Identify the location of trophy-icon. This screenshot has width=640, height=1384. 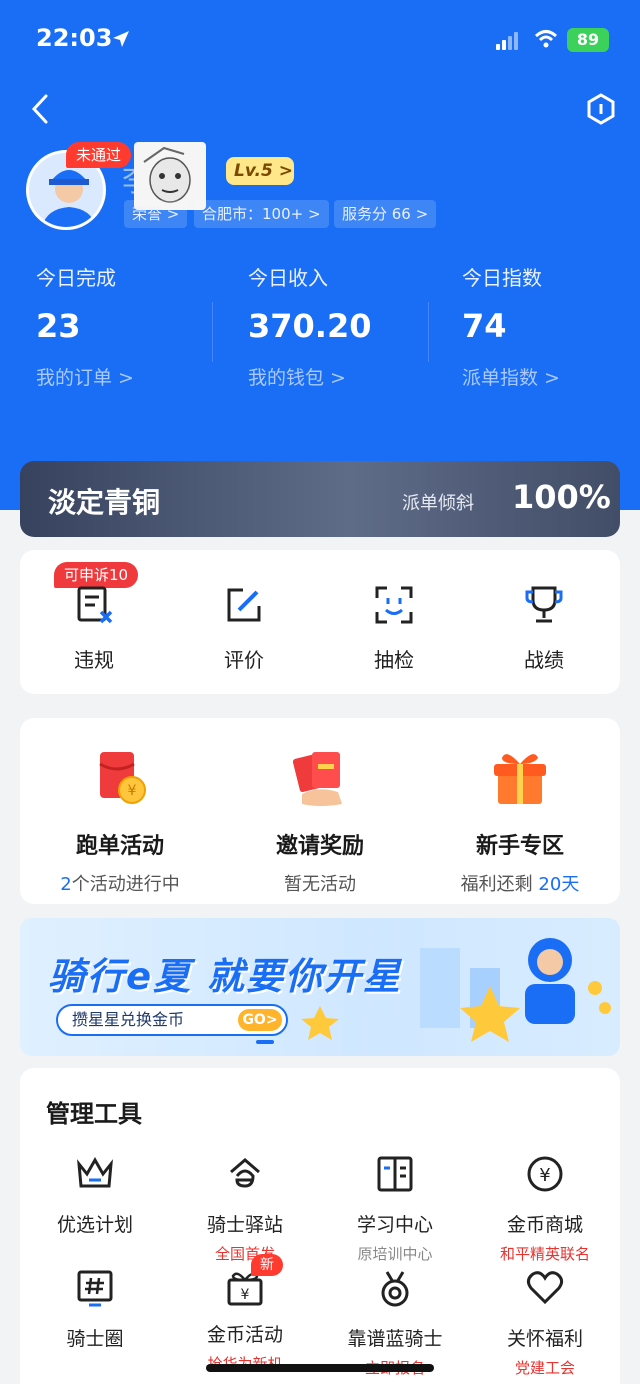
(544, 604).